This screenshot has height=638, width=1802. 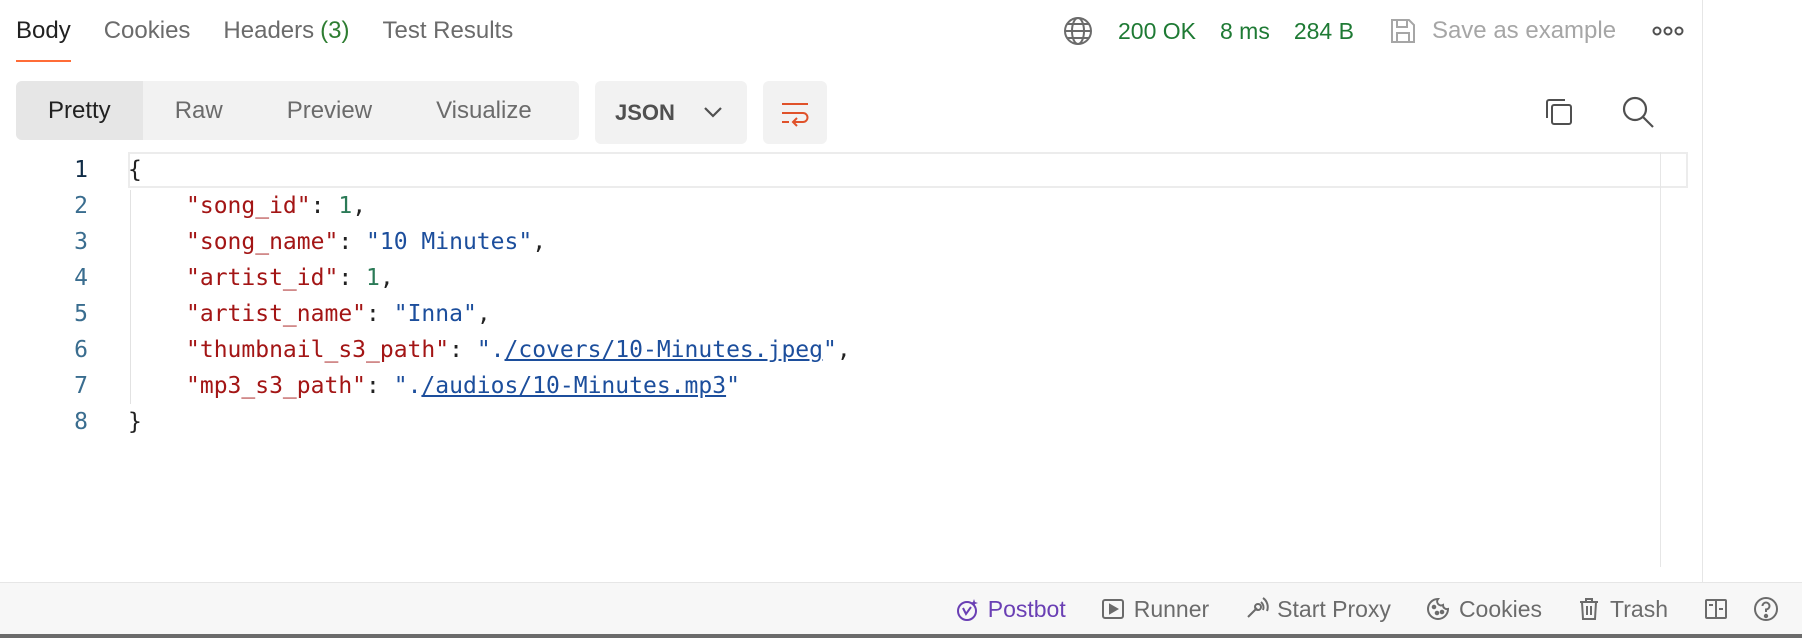 I want to click on code-line: 1 {, so click(x=844, y=170).